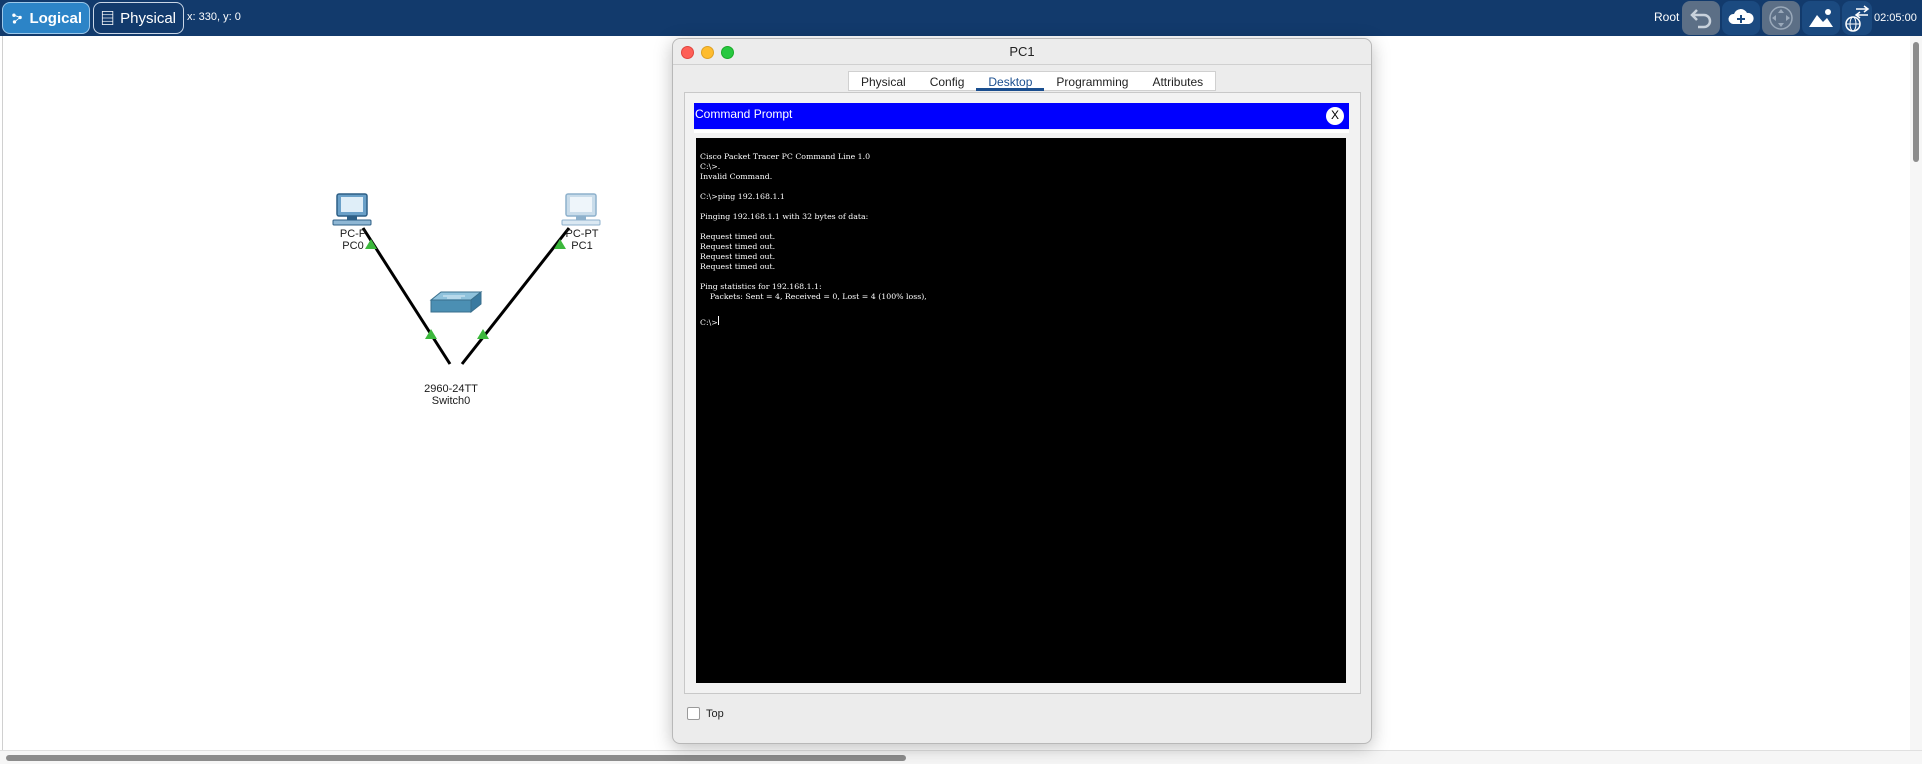 The width and height of the screenshot is (1922, 764). Describe the element at coordinates (1895, 18) in the screenshot. I see `simulation-clock: 02:05:00` at that location.